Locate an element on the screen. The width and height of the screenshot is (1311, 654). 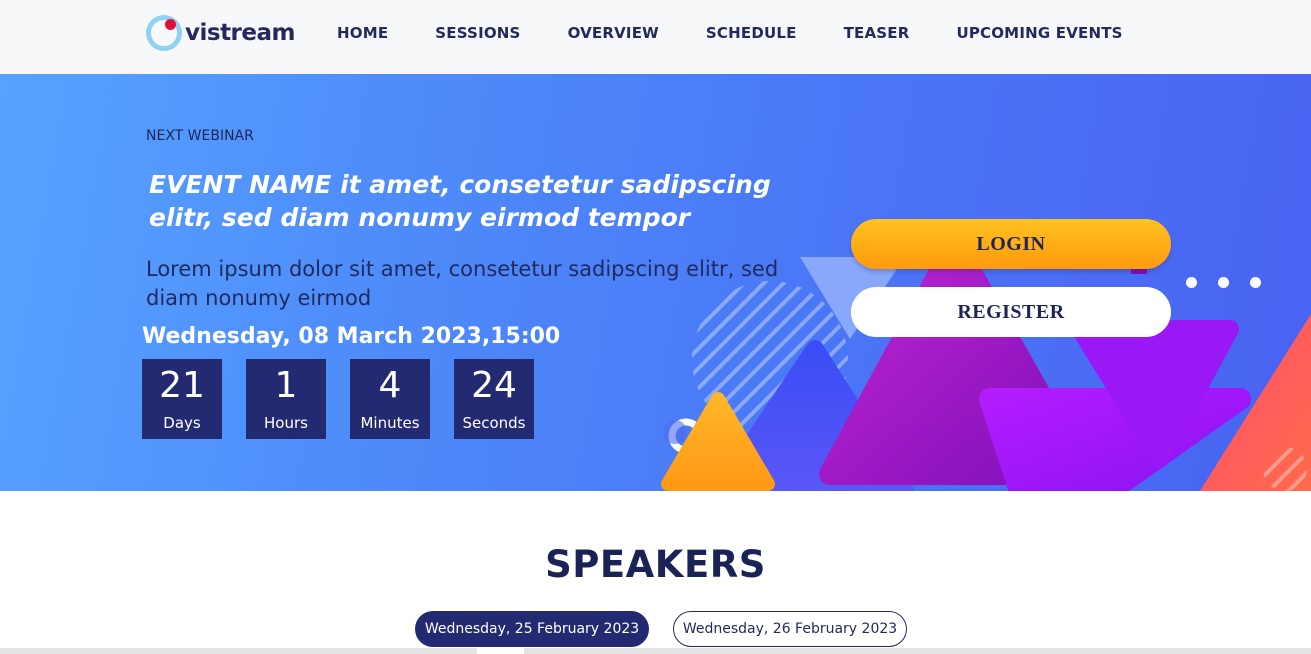
scrollbar-thumb is located at coordinates (500, 651).